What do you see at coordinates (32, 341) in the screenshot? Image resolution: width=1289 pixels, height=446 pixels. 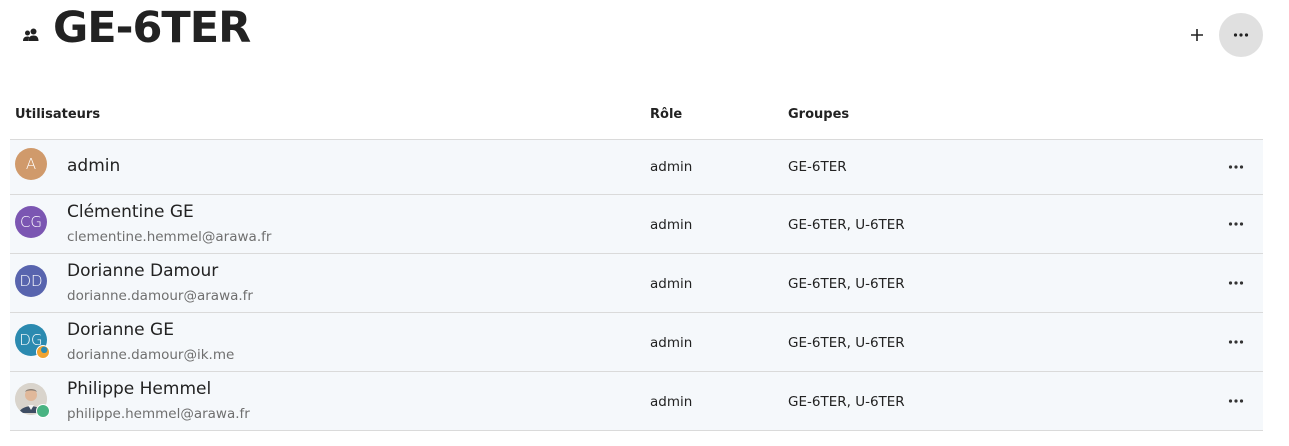 I see `avatar: DG` at bounding box center [32, 341].